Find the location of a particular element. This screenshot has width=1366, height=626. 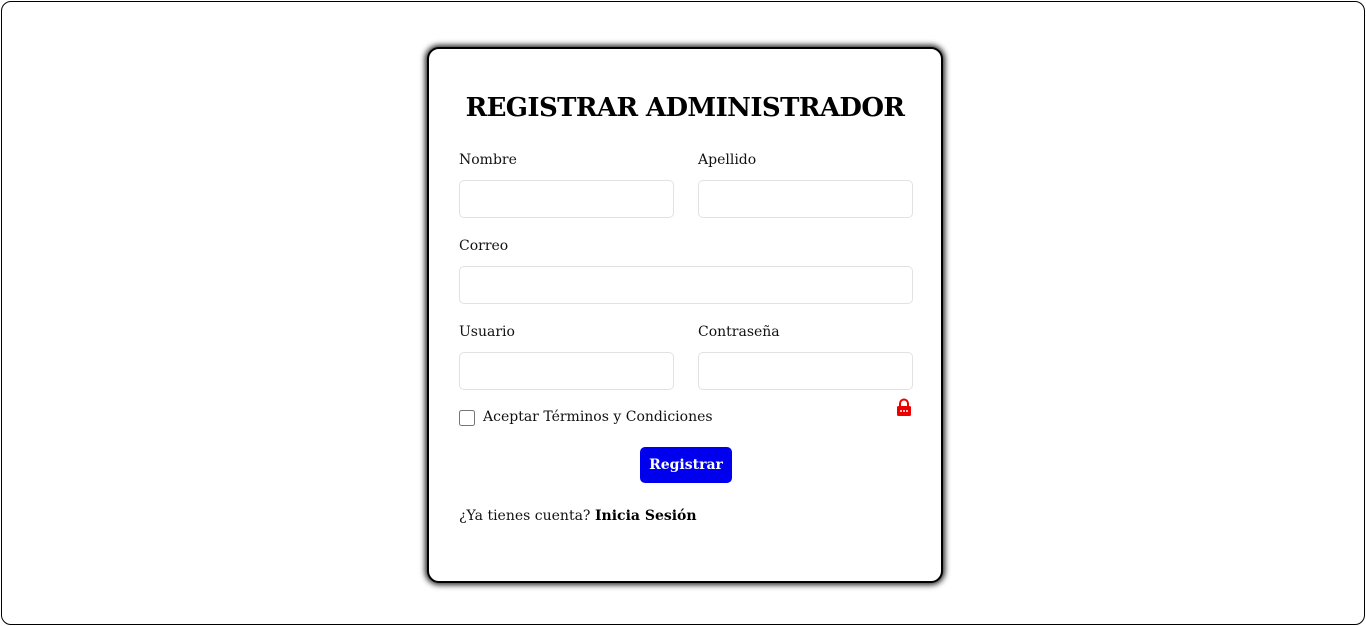

apellido-label: Apellido is located at coordinates (727, 160).